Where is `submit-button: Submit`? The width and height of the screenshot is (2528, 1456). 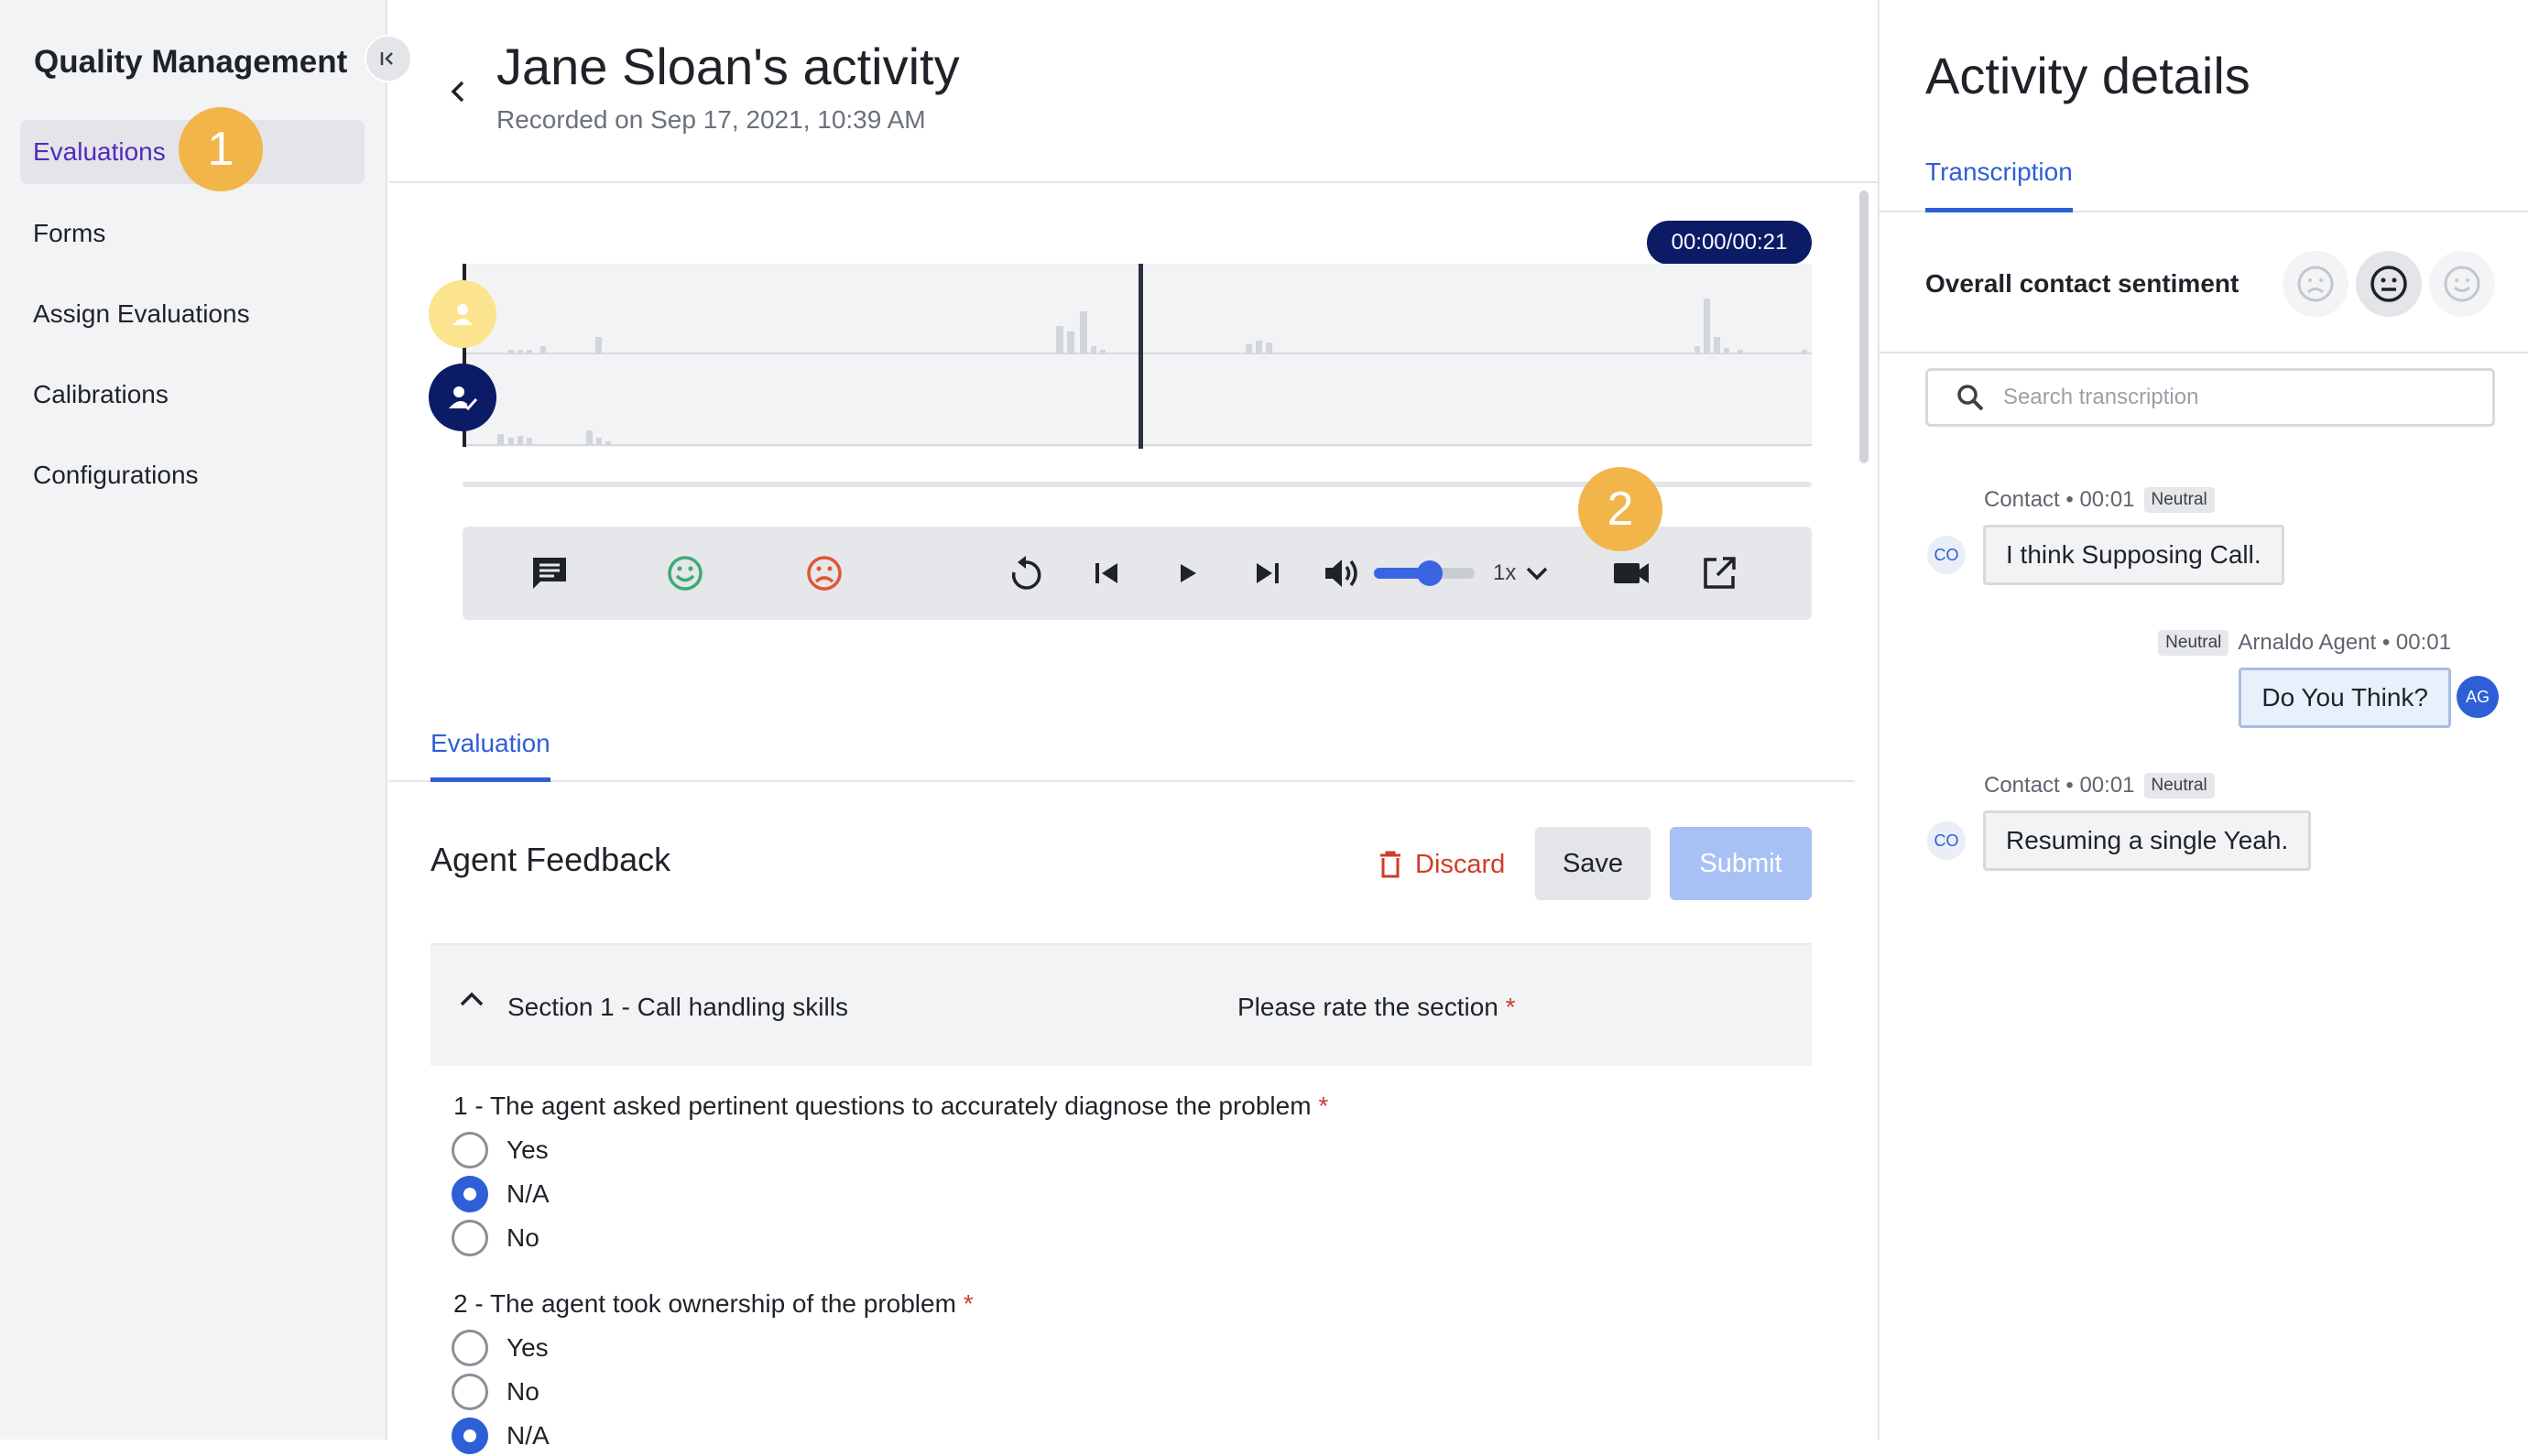 submit-button: Submit is located at coordinates (1741, 863).